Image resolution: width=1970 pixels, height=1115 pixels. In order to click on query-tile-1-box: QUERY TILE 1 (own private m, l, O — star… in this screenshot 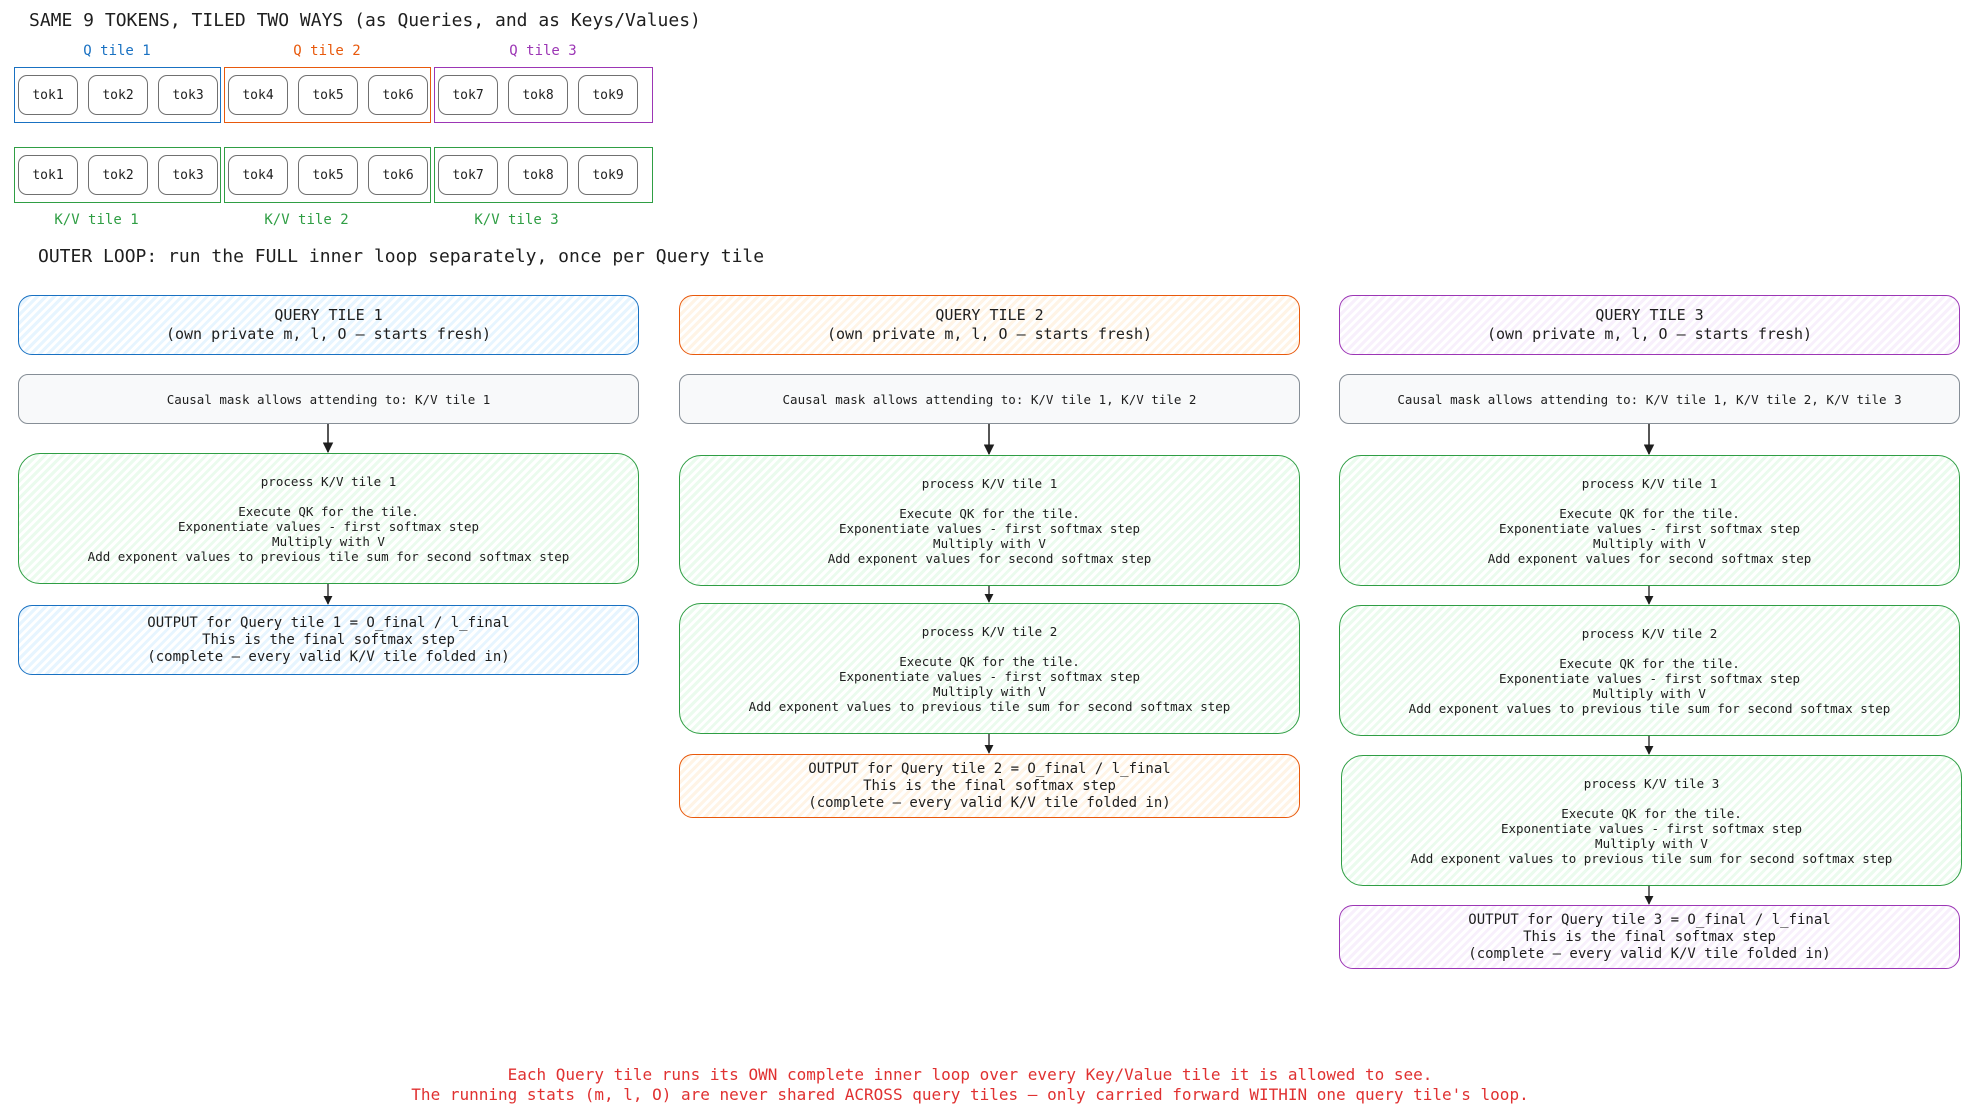, I will do `click(328, 325)`.